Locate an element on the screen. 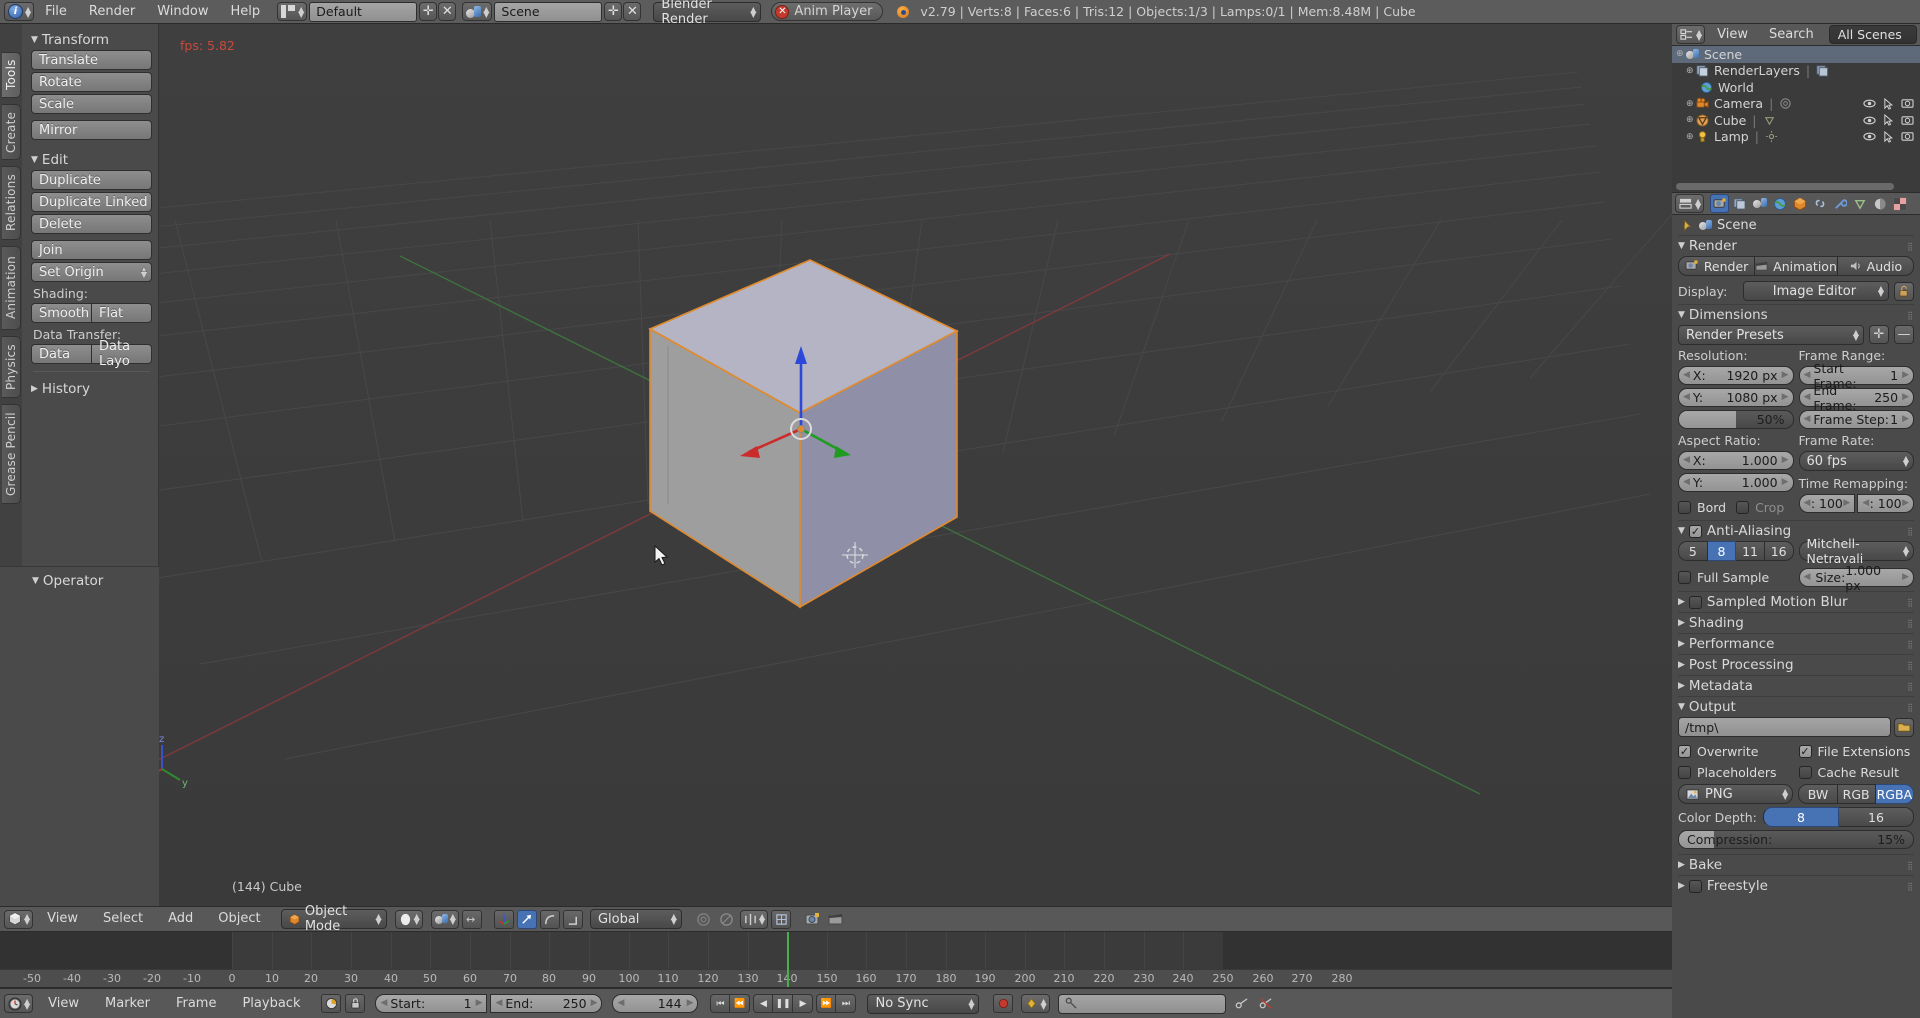  crop-checkbox is located at coordinates (1743, 507).